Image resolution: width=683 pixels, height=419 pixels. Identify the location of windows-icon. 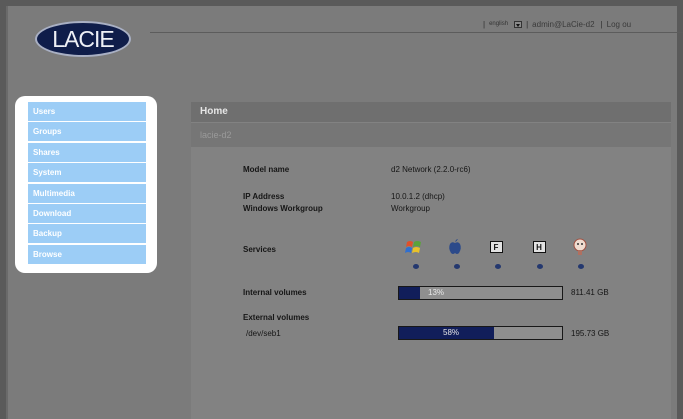
(414, 247).